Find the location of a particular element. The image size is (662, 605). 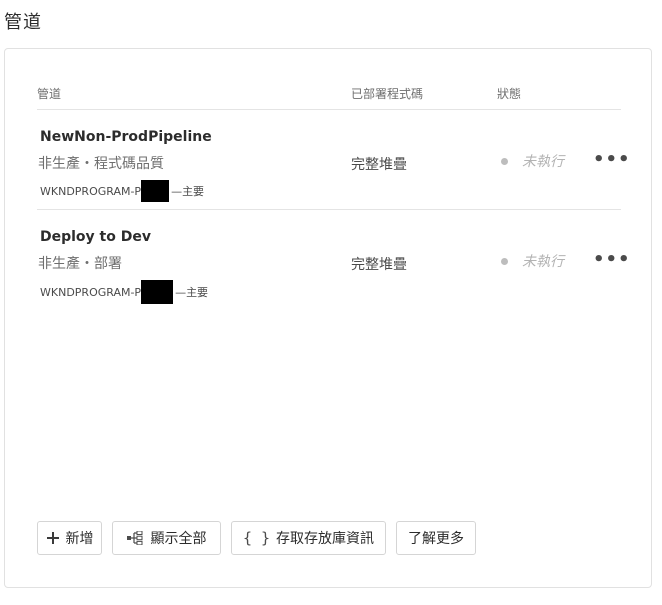

add-button: 新增 is located at coordinates (69, 538).